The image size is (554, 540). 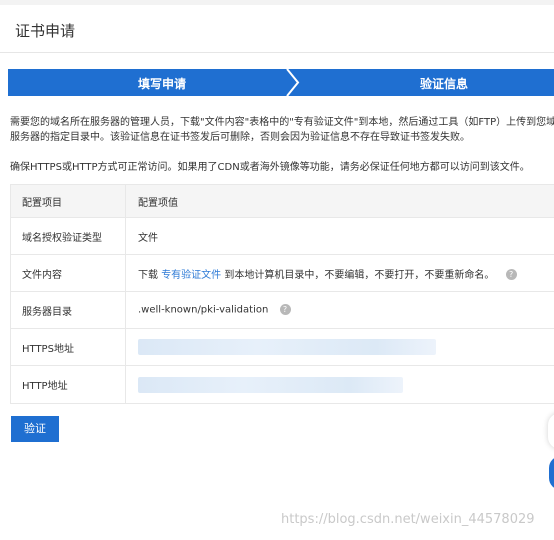 I want to click on progress-steps: 填写申请 验证信息, so click(x=281, y=82).